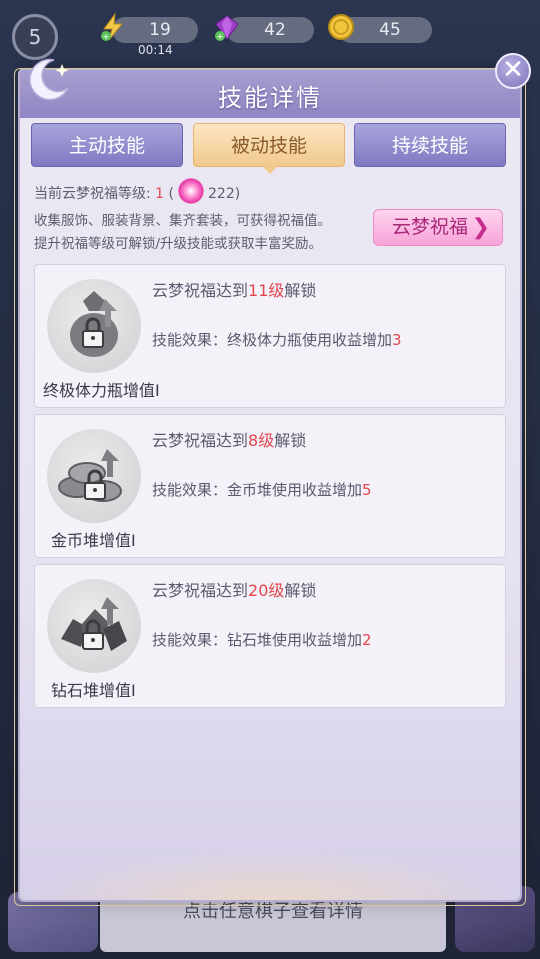 This screenshot has width=540, height=959. Describe the element at coordinates (178, 244) in the screenshot. I see `blessing-description-line-2: 提升祝福等级可解锁/升级技能或获取丰富奖励。` at that location.